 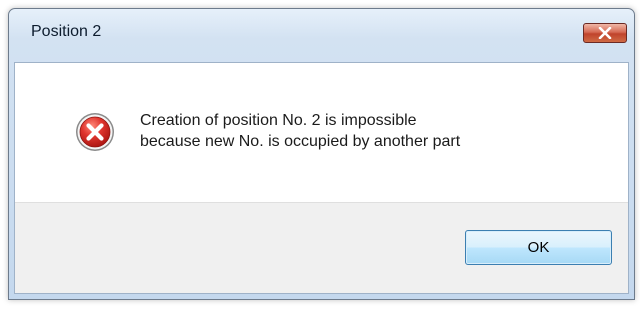 What do you see at coordinates (538, 247) in the screenshot?
I see `ok-button: OK` at bounding box center [538, 247].